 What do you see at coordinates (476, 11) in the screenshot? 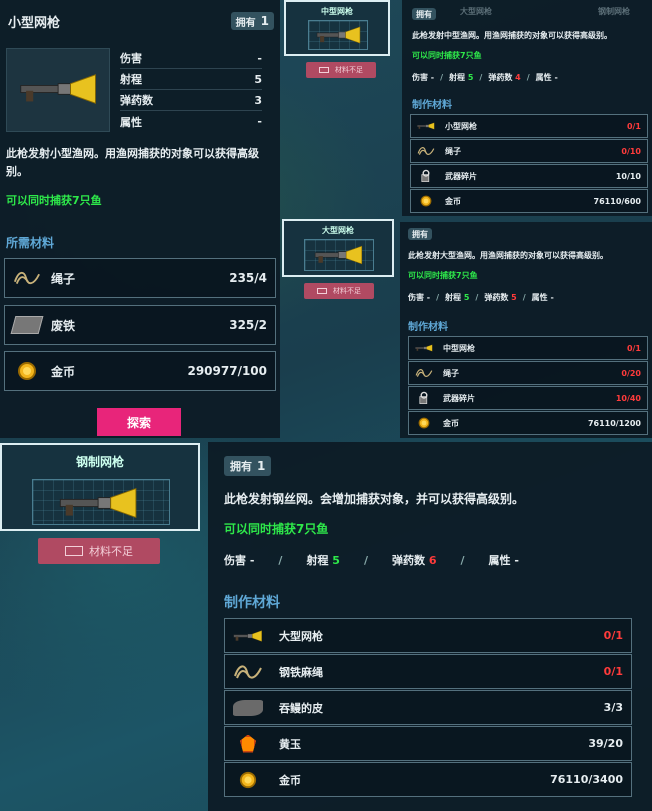
I see `tab-large: 大型网枪` at bounding box center [476, 11].